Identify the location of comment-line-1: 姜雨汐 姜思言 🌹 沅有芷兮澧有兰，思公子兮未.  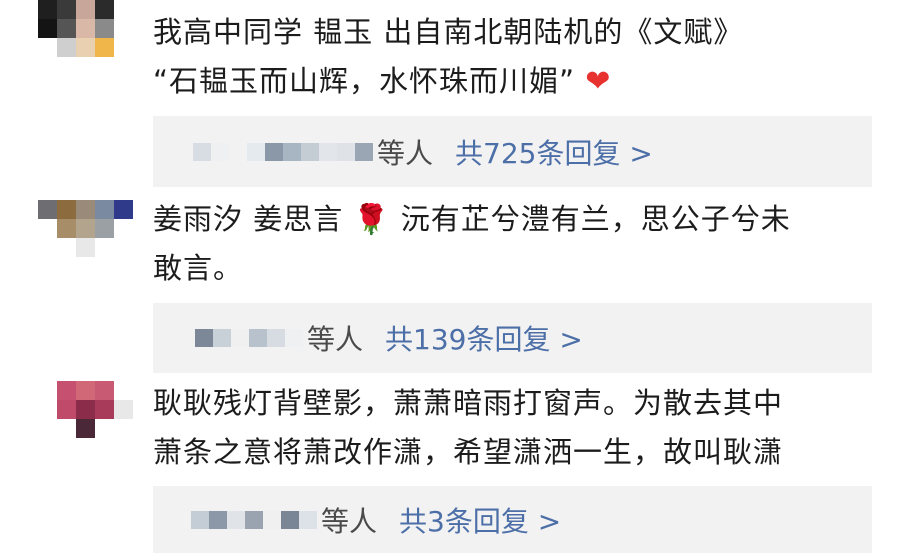
(472, 219).